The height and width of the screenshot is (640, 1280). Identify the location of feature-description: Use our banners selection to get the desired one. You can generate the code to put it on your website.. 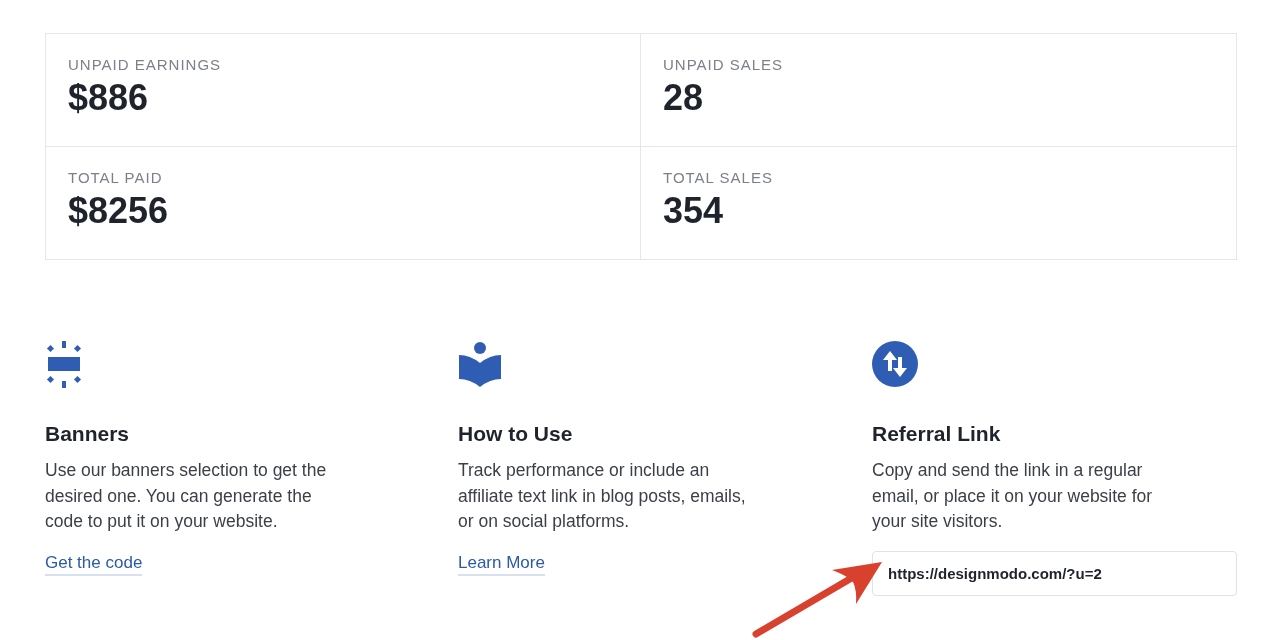
(186, 496).